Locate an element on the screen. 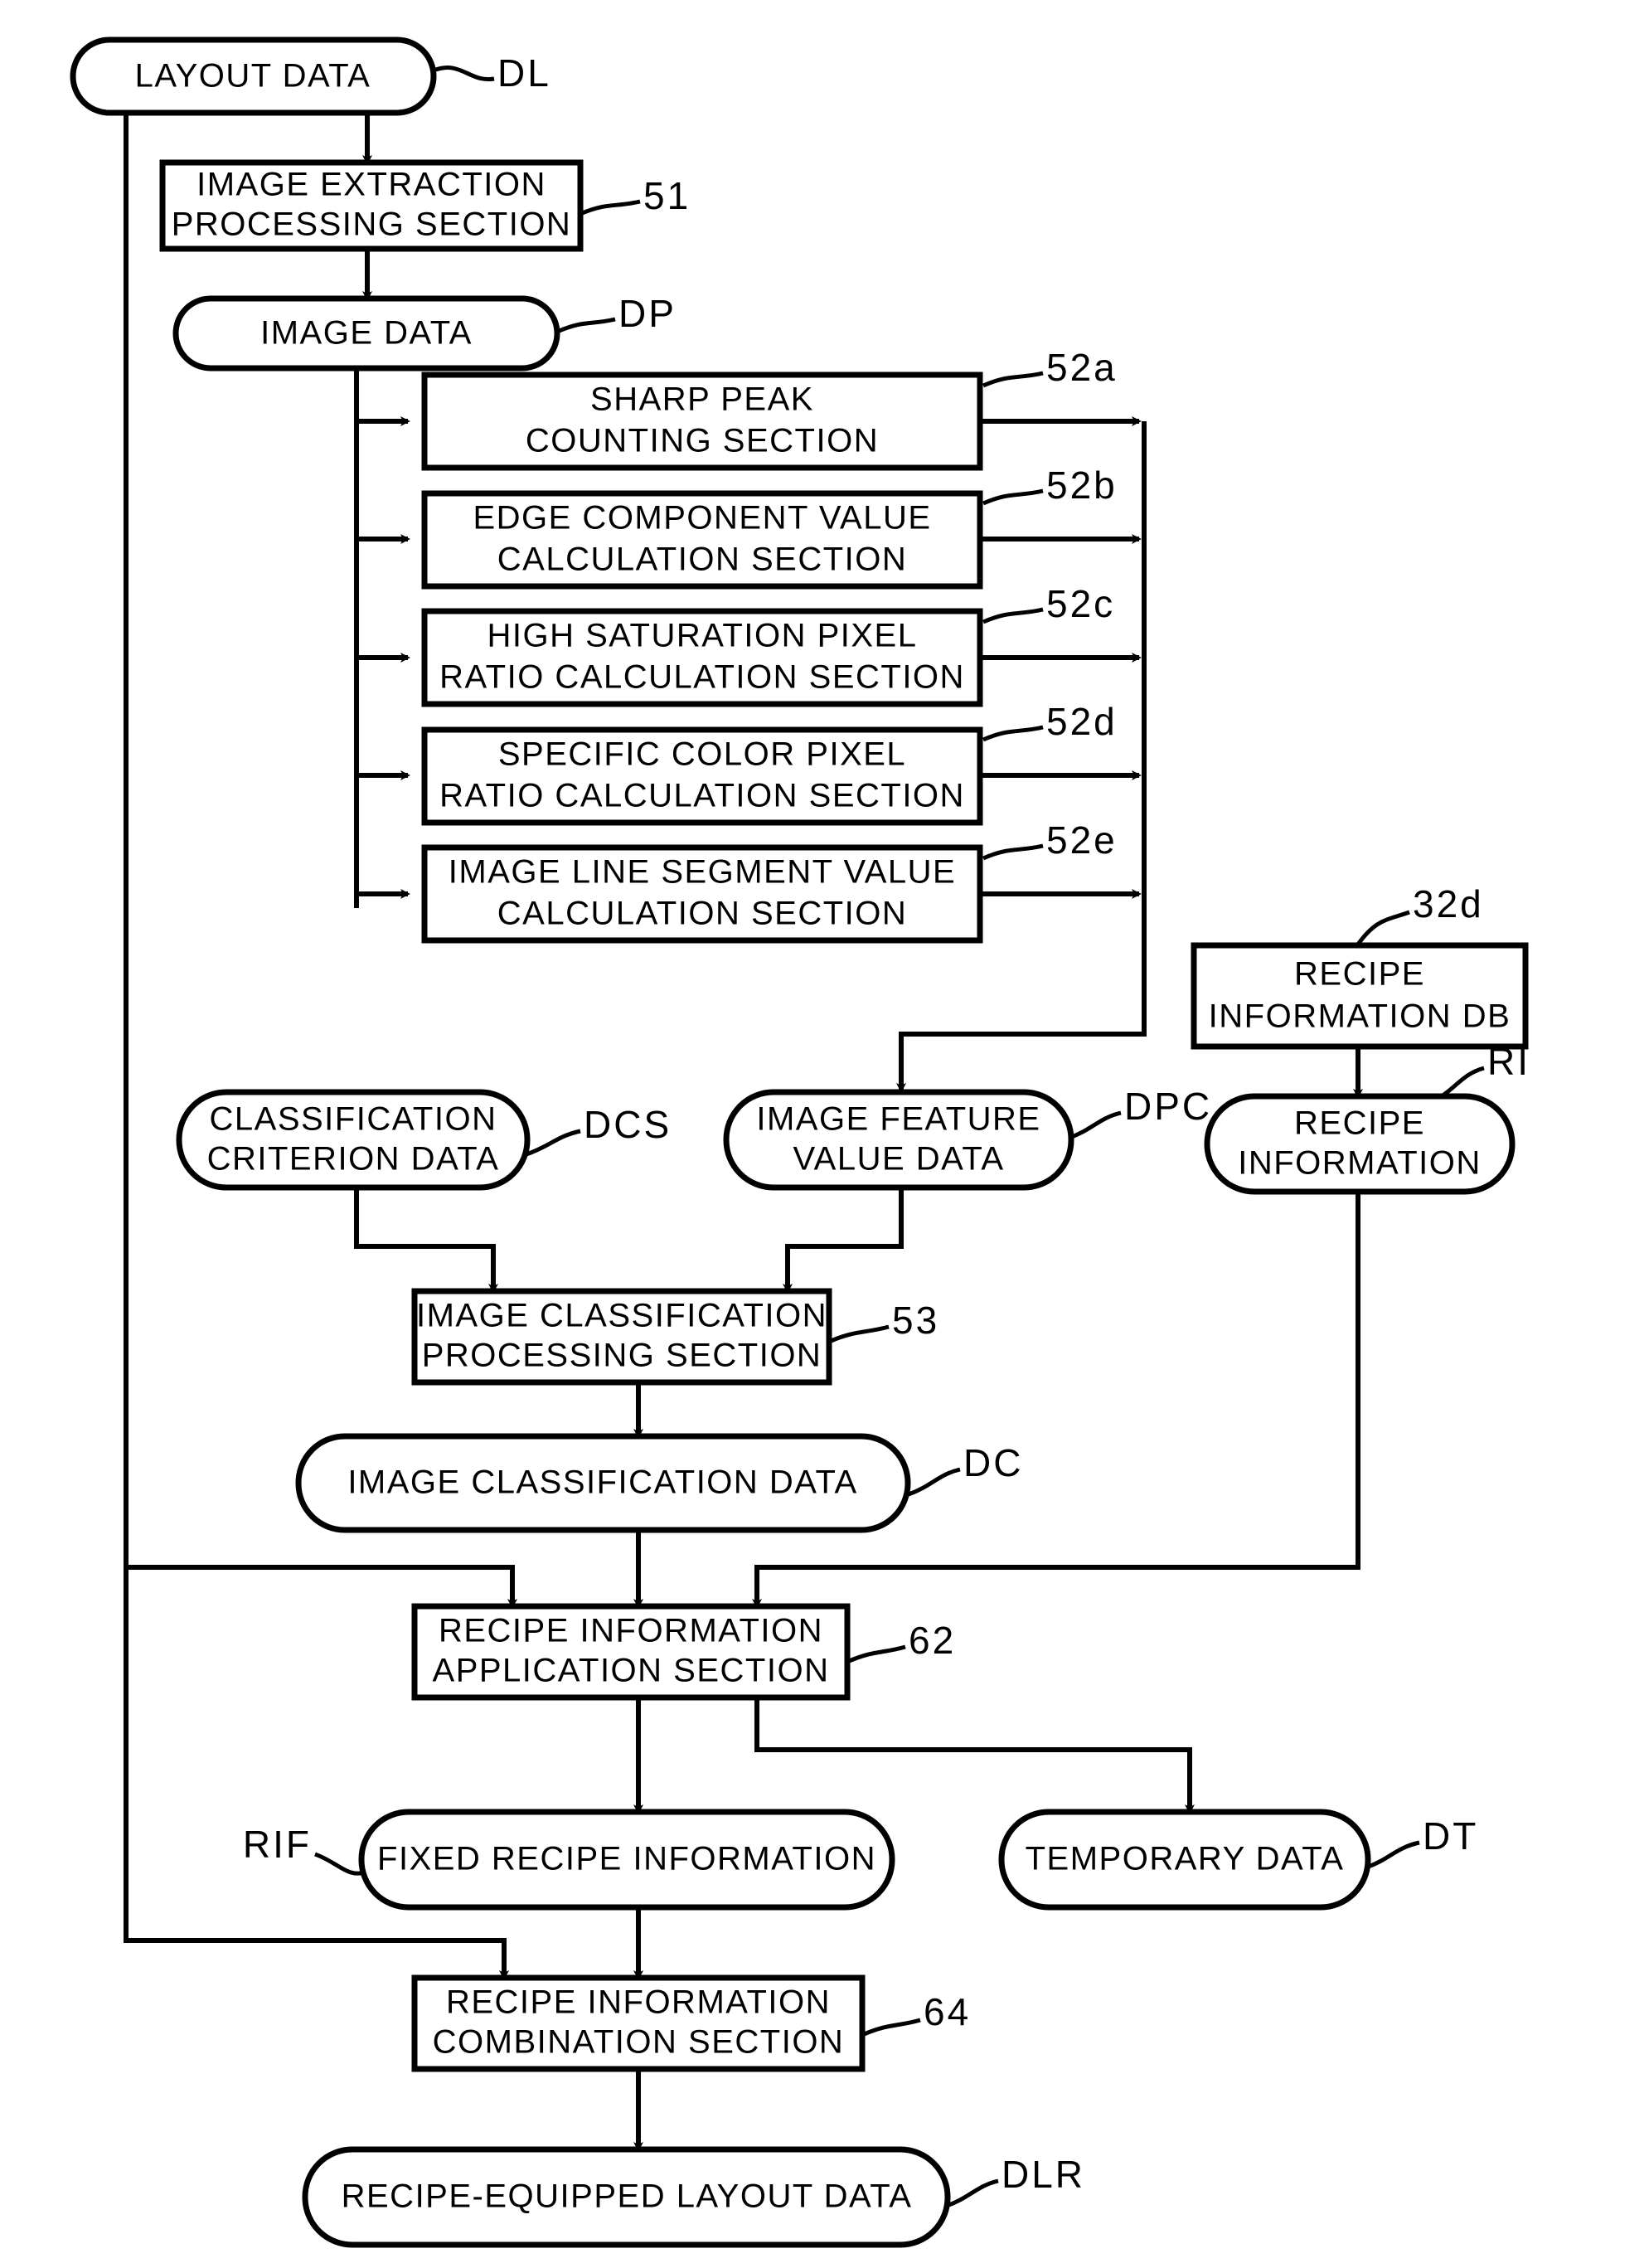 The image size is (1649, 2268). ref-label-DCS: DCS is located at coordinates (628, 1124).